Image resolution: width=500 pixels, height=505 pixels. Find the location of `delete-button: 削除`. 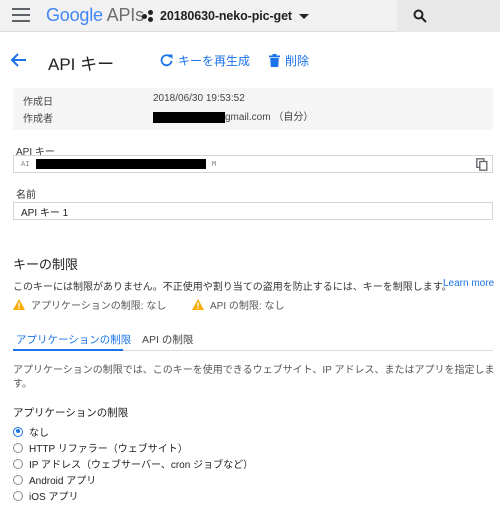

delete-button: 削除 is located at coordinates (289, 60).